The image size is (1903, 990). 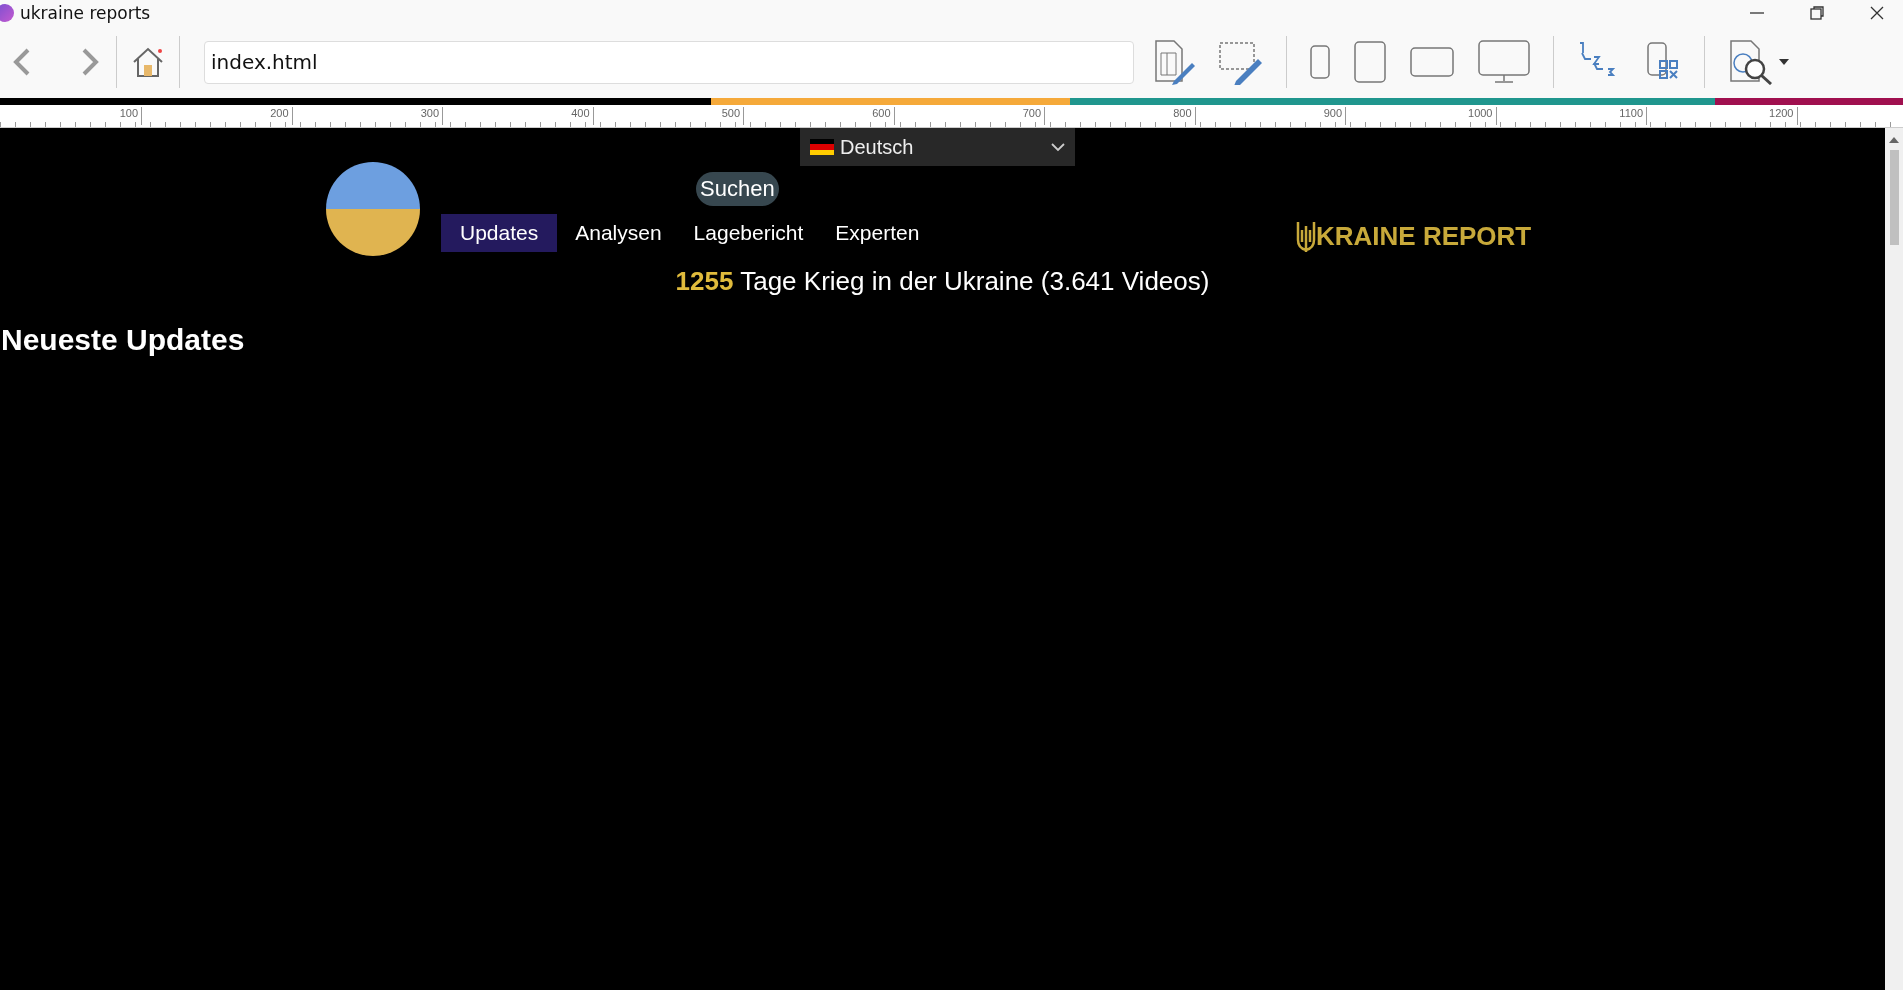 What do you see at coordinates (1306, 236) in the screenshot?
I see `trident-icon` at bounding box center [1306, 236].